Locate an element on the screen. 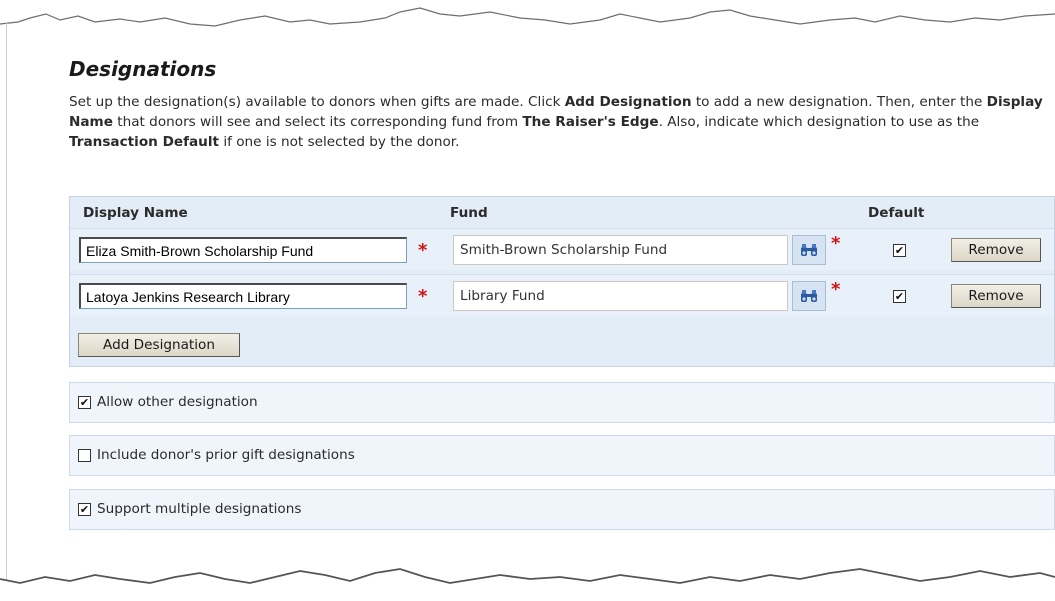 The height and width of the screenshot is (601, 1055). description-text: if one is not selected by the donor. is located at coordinates (339, 142).